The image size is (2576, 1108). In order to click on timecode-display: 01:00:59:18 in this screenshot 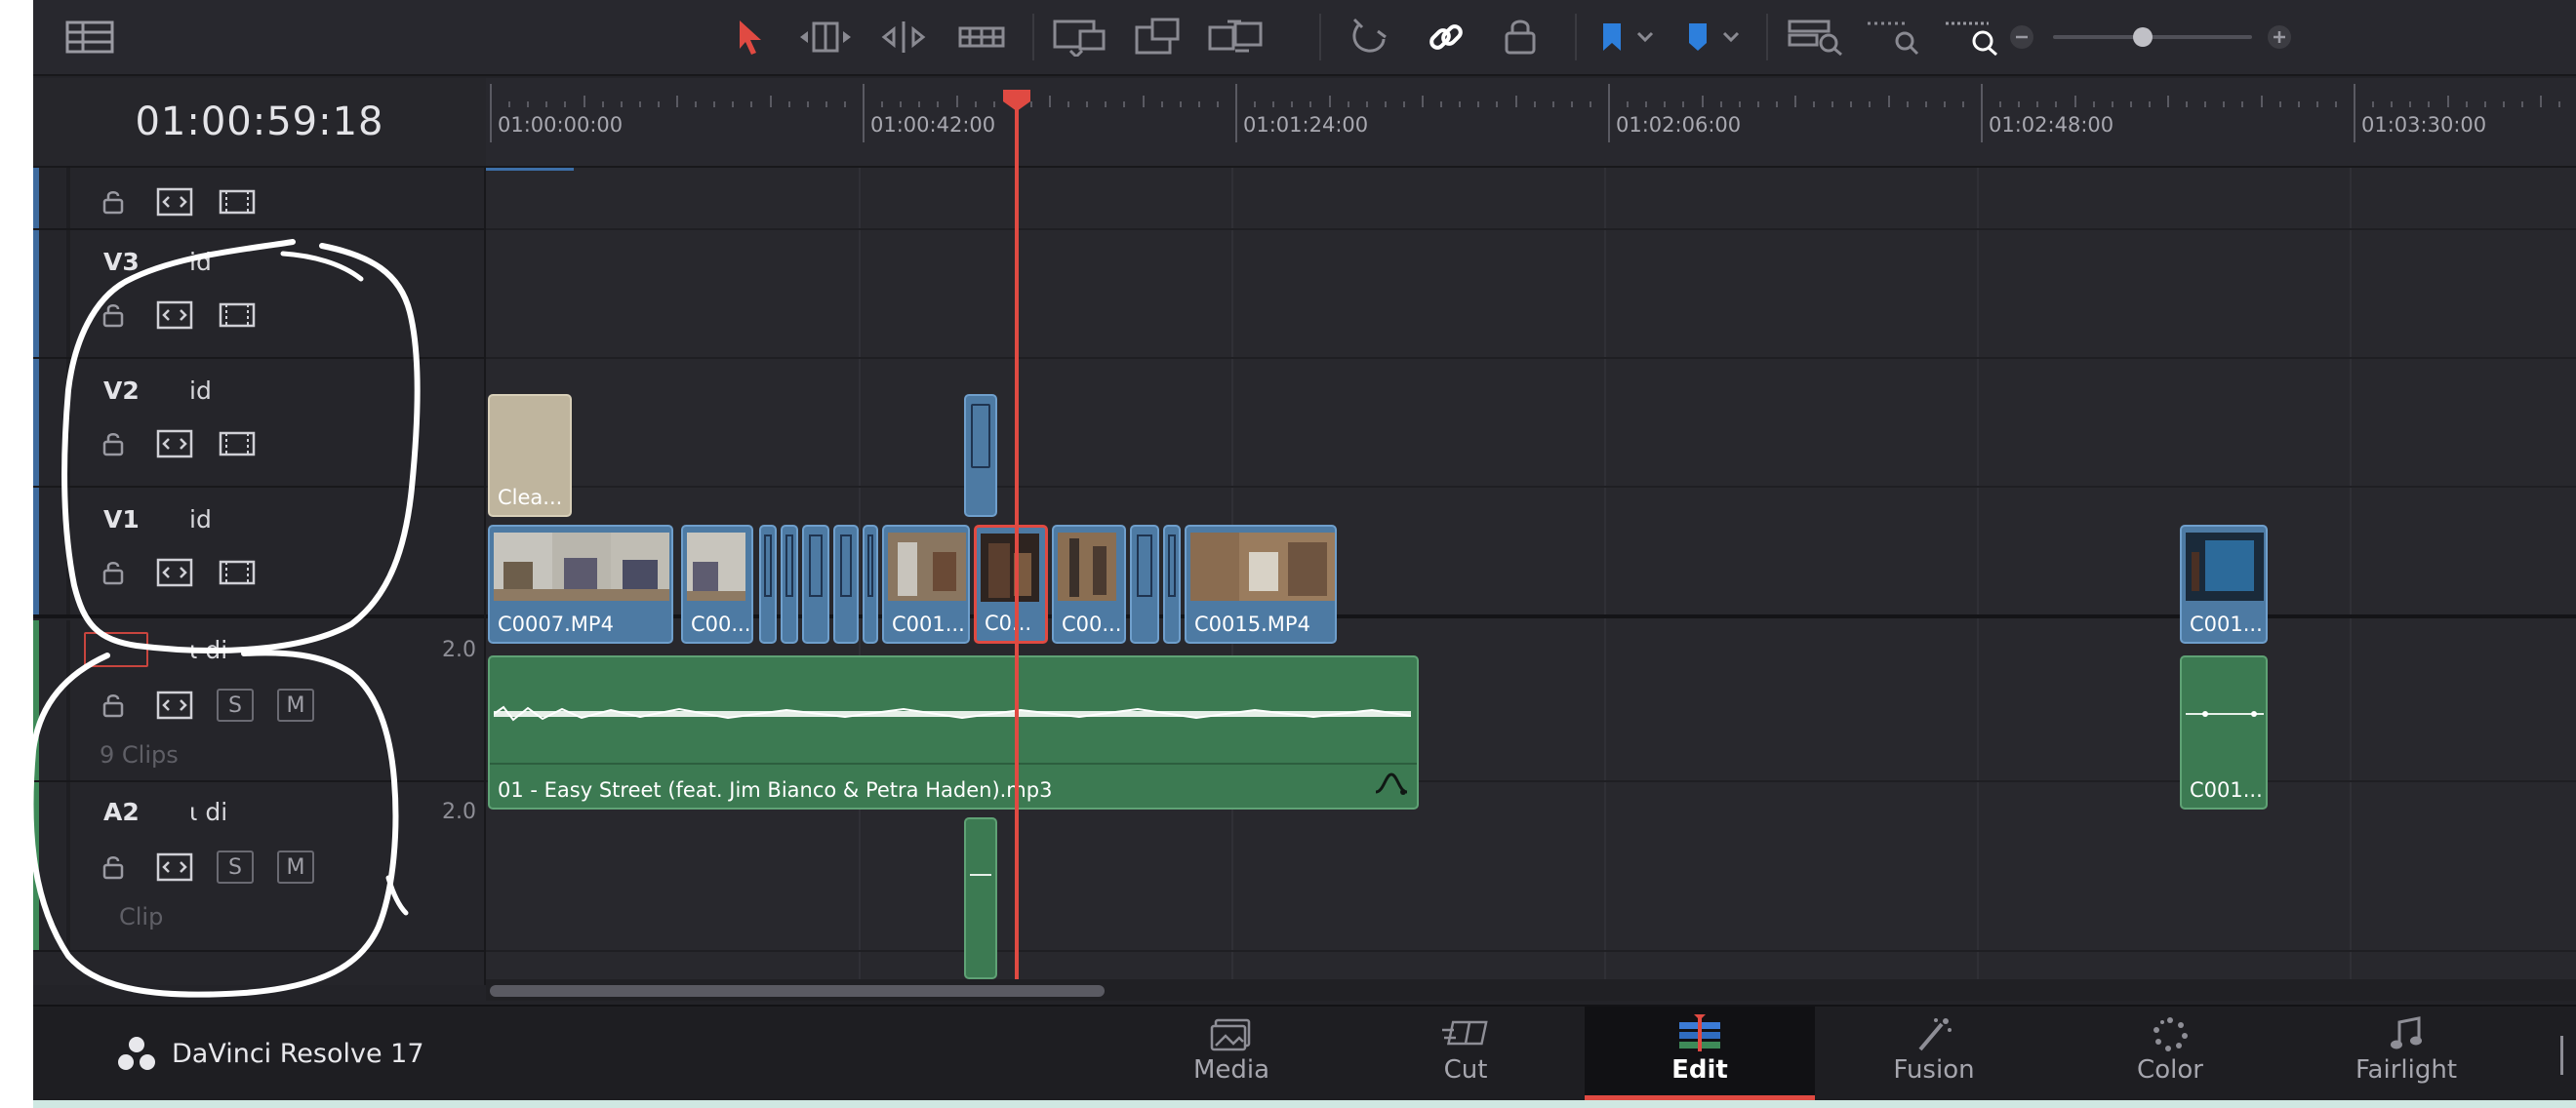, I will do `click(259, 123)`.